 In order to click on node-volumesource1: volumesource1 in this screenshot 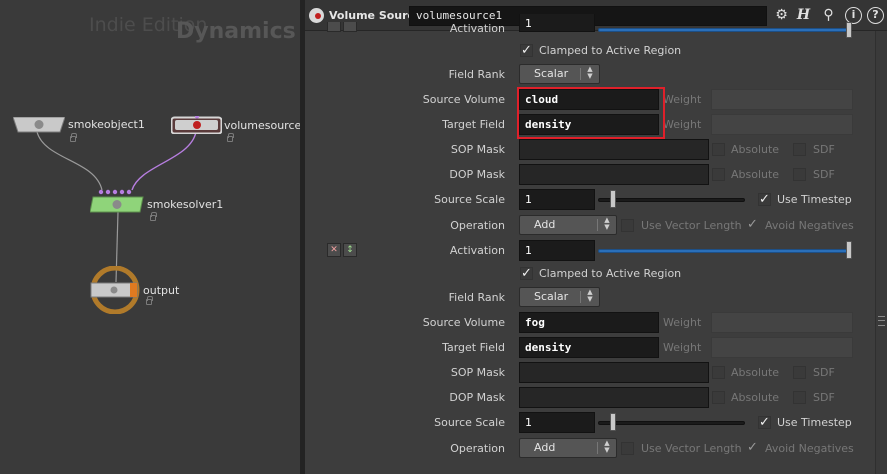, I will do `click(235, 128)`.